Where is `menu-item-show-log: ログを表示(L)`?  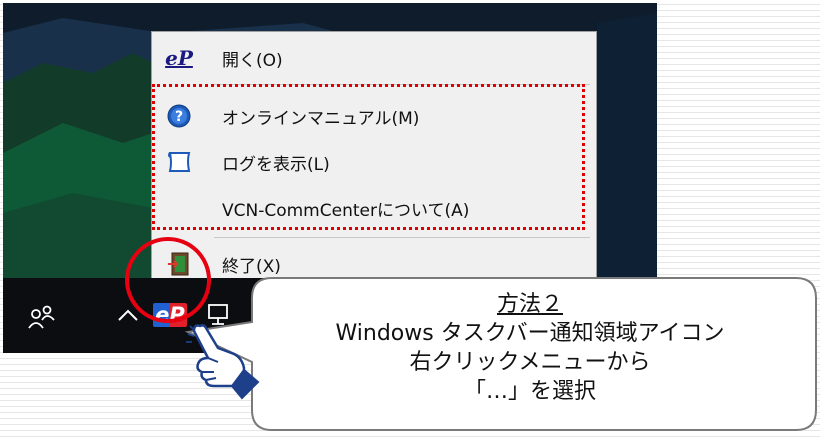 menu-item-show-log: ログを表示(L) is located at coordinates (374, 162).